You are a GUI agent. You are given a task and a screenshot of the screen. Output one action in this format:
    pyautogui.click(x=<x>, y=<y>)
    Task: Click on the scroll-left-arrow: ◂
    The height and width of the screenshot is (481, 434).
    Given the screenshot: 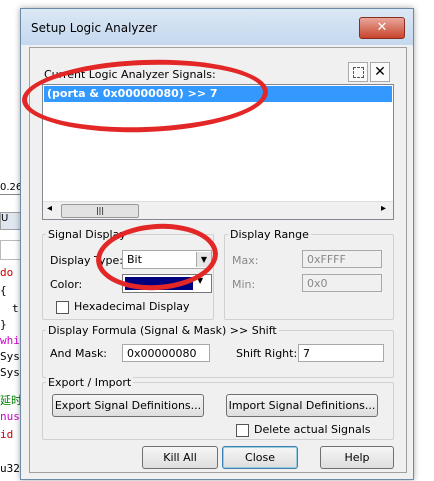 What is the action you would take?
    pyautogui.click(x=49, y=208)
    